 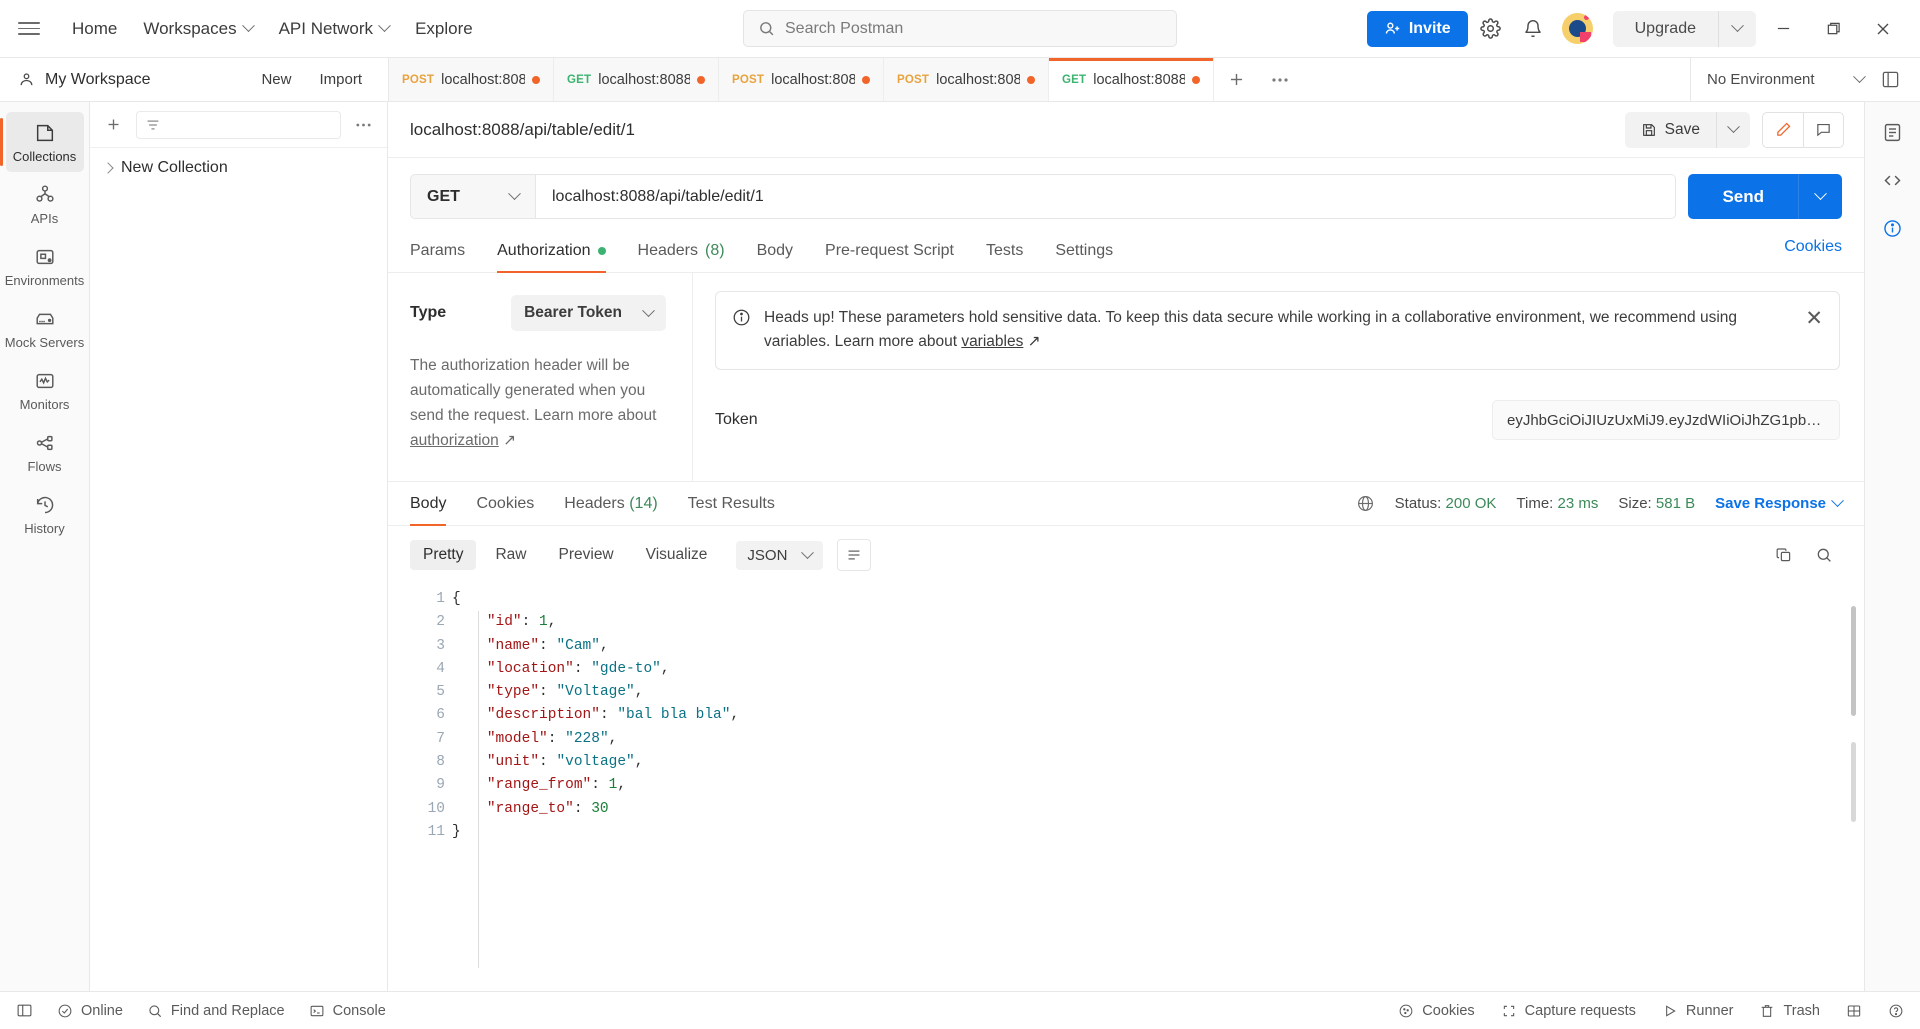 What do you see at coordinates (431, 786) in the screenshot?
I see `line-number-gutter: 1 2 3 4 5 6 7 8 9 10 11` at bounding box center [431, 786].